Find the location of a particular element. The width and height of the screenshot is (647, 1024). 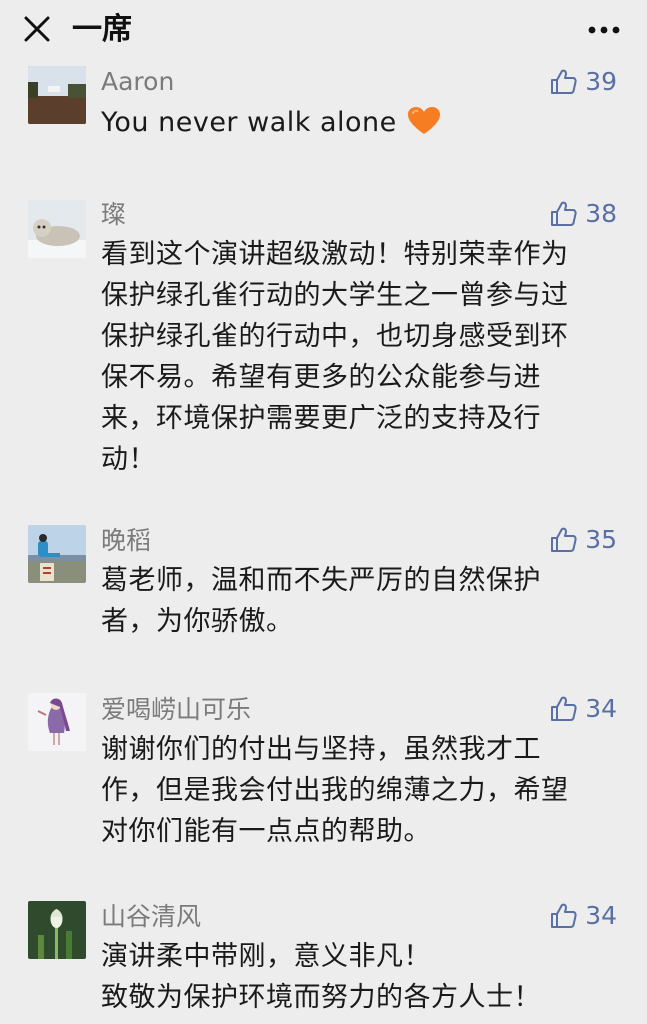

comment-line: 作，但是我会付出我的绵薄之力，希望 is located at coordinates (335, 790).